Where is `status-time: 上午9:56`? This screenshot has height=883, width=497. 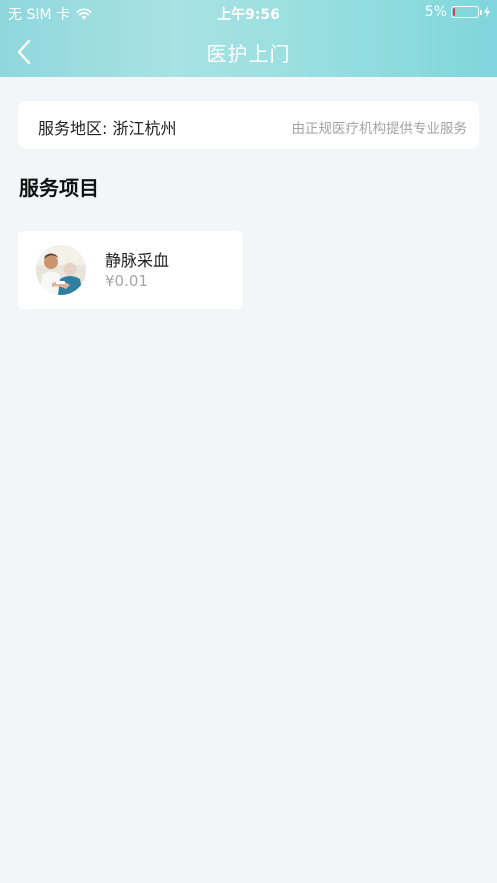
status-time: 上午9:56 is located at coordinates (248, 15).